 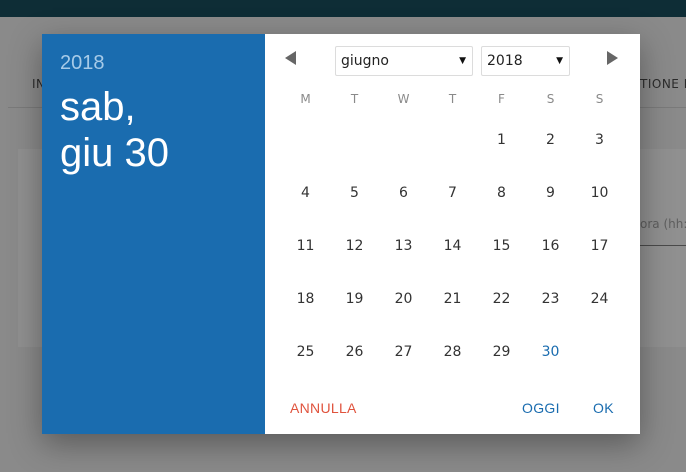 What do you see at coordinates (501, 140) in the screenshot?
I see `calendar-day: 1` at bounding box center [501, 140].